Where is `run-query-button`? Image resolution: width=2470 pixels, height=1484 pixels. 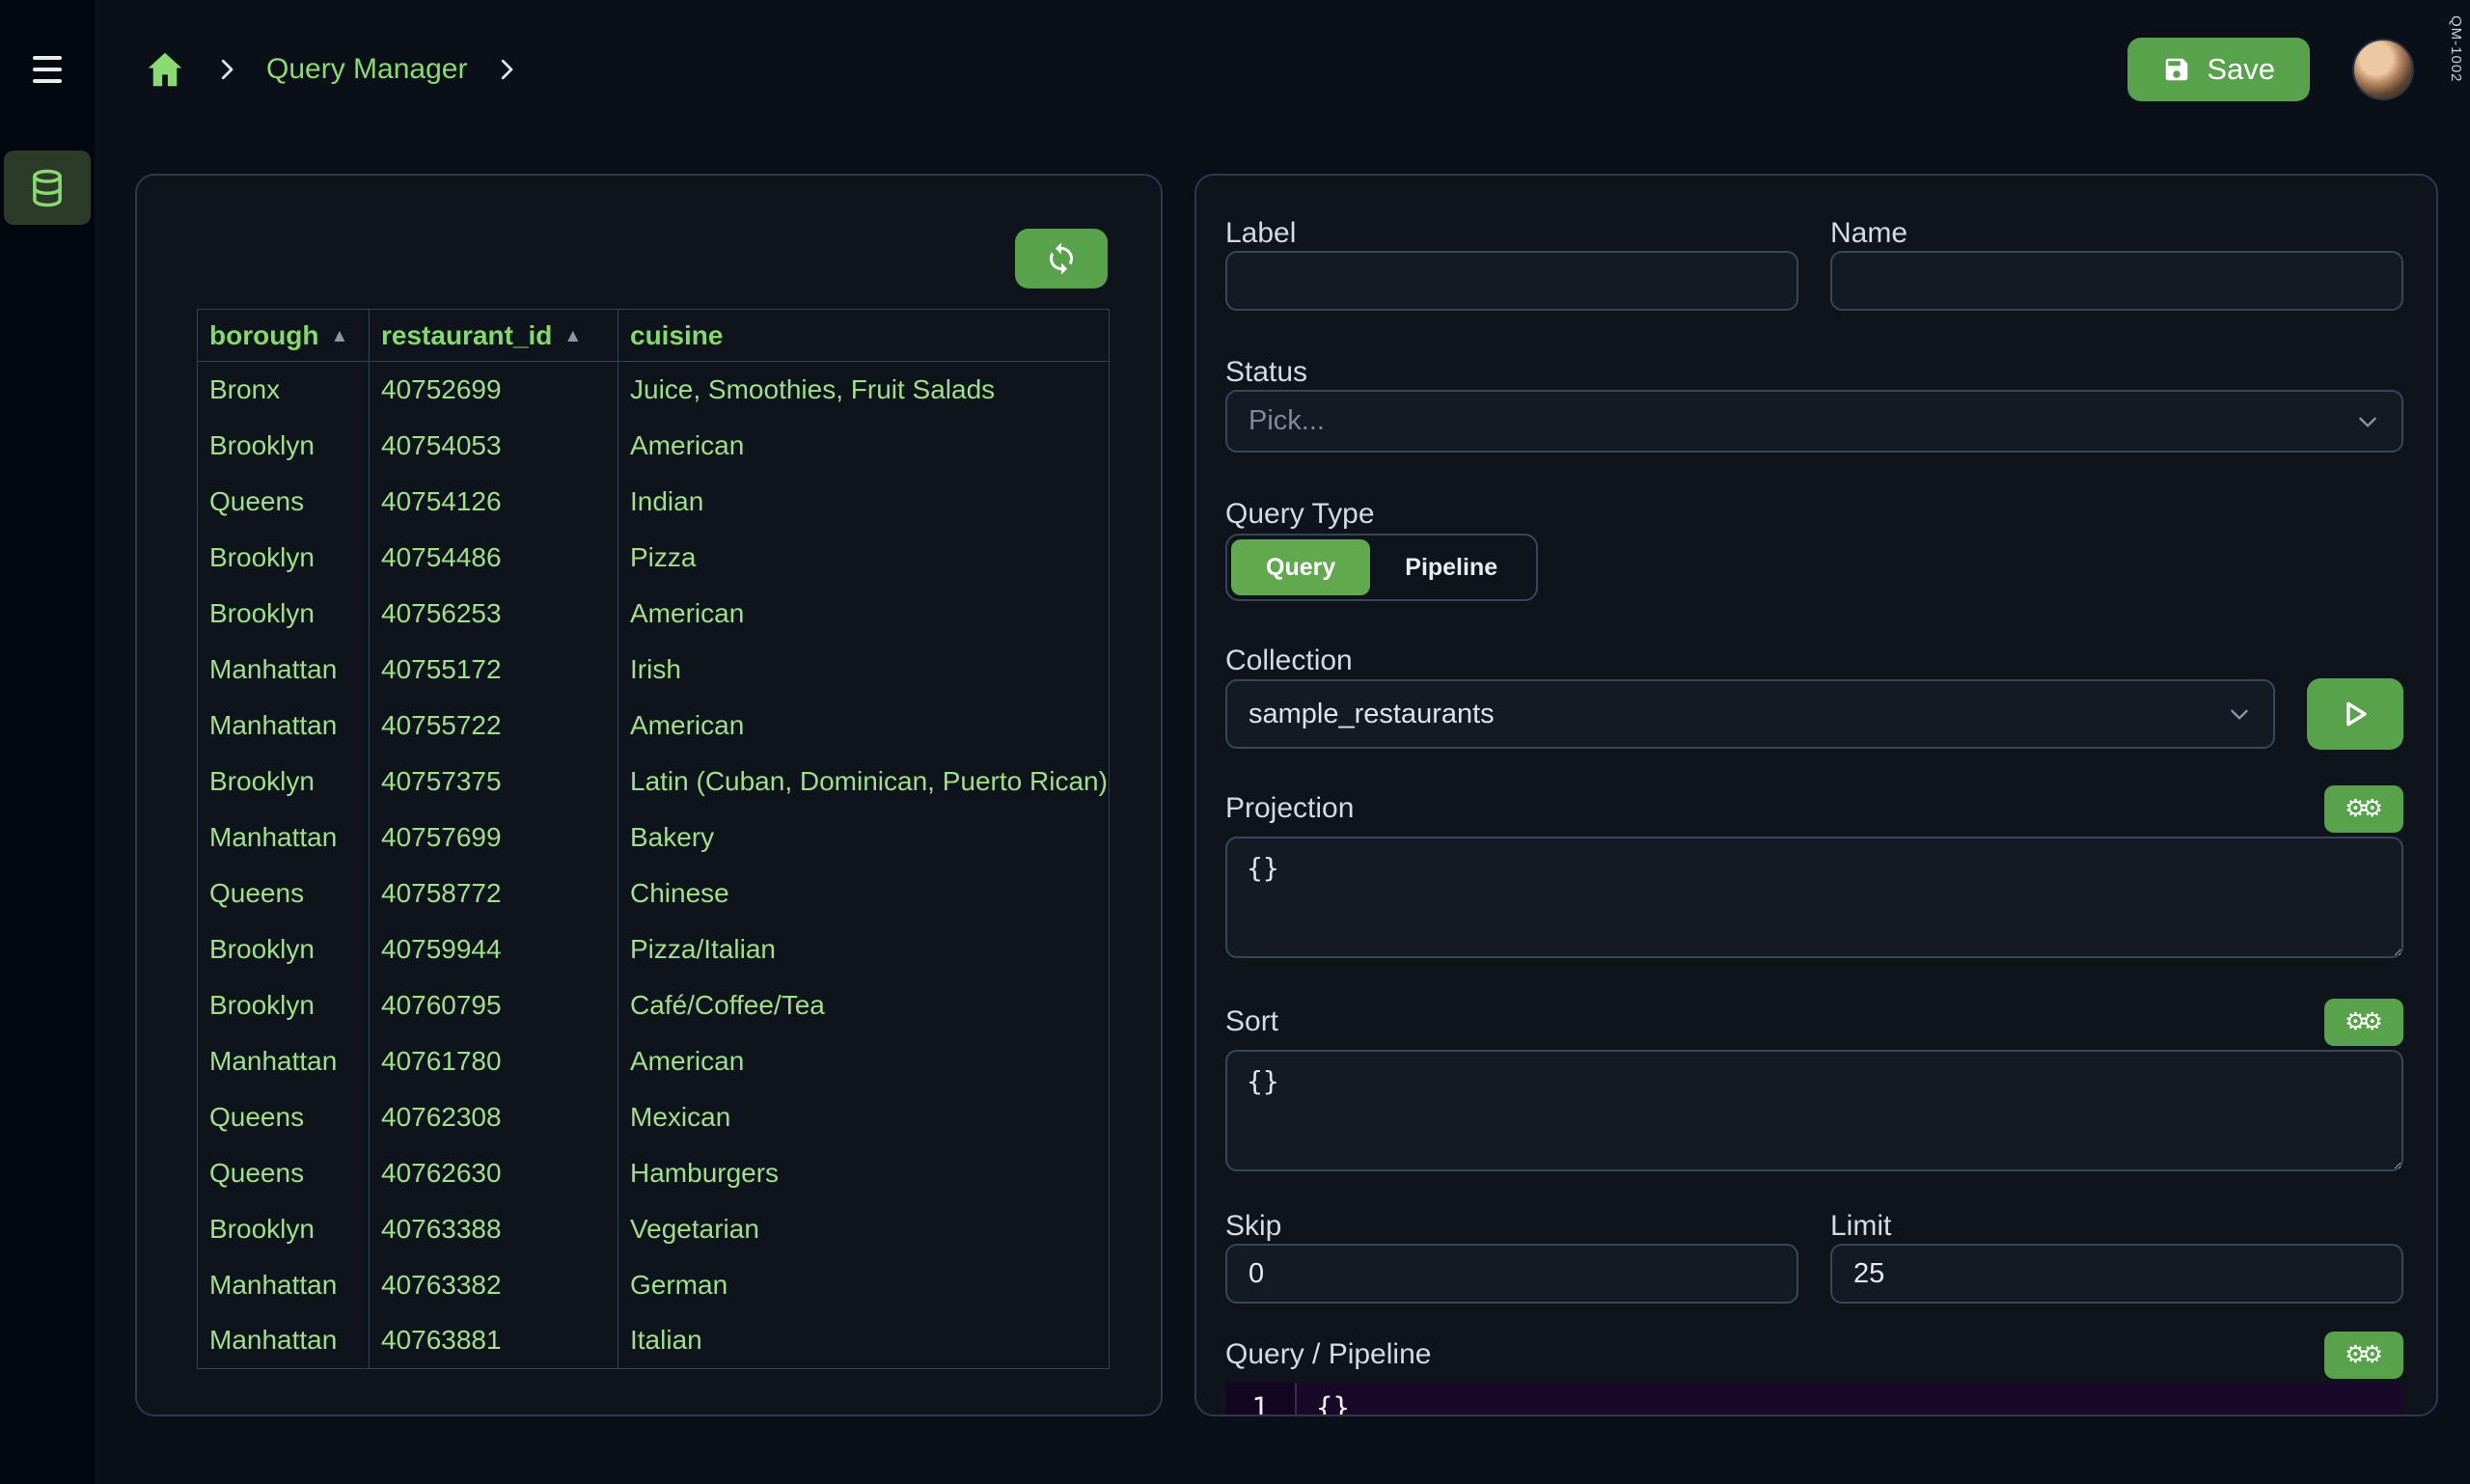
run-query-button is located at coordinates (2355, 714).